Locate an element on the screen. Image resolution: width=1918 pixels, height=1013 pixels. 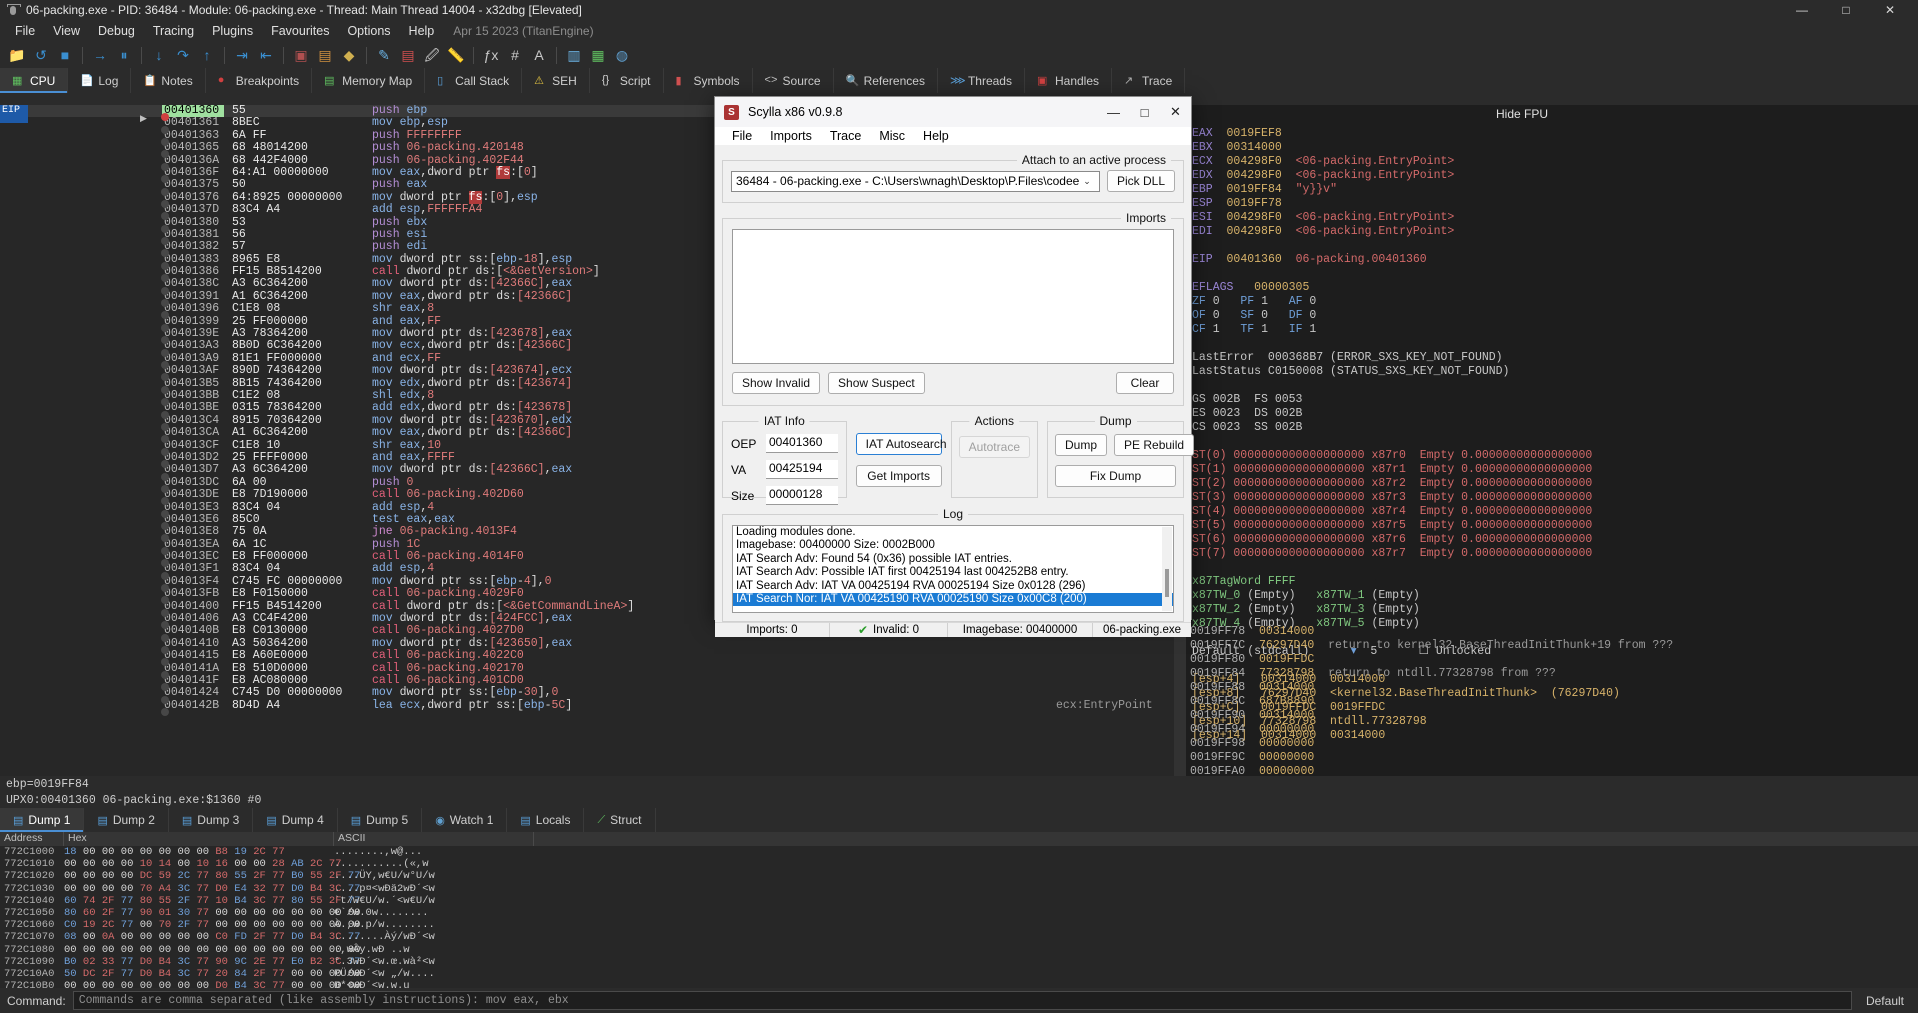
chevron-down-icon: ⌄ is located at coordinates (1087, 181).